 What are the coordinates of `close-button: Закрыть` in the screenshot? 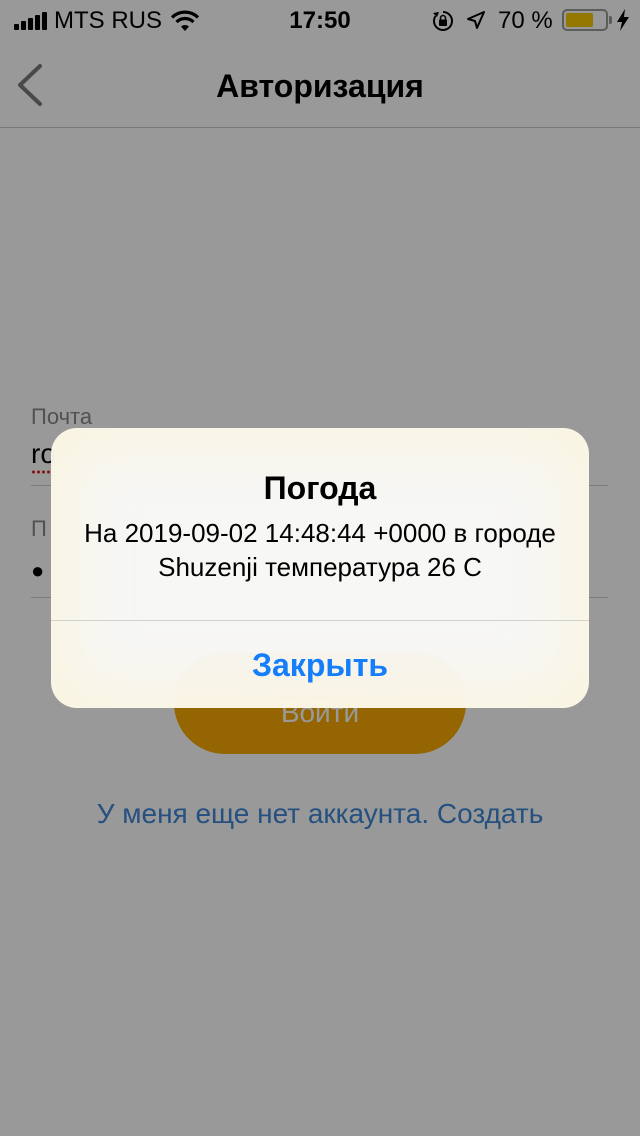 It's located at (320, 664).